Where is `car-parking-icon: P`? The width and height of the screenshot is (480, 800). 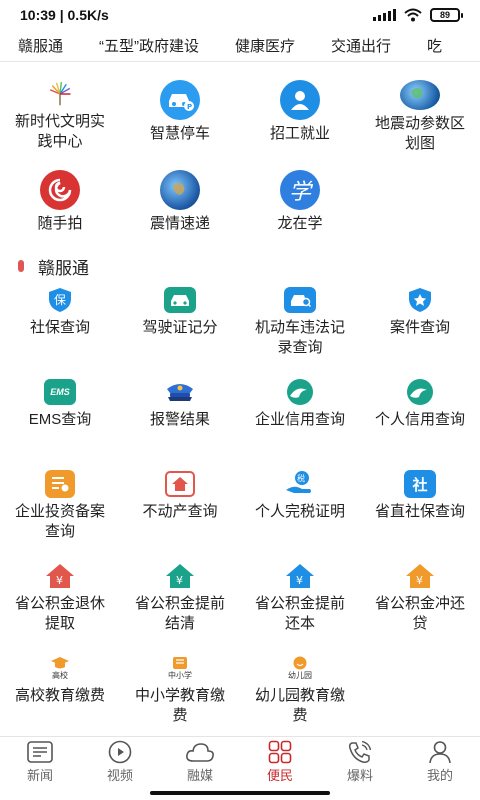
car-parking-icon: P is located at coordinates (180, 100).